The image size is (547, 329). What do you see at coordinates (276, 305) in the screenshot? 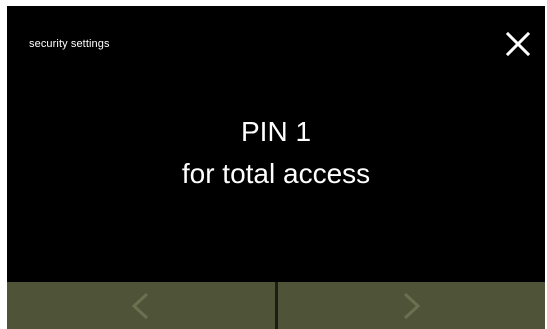
I see `navigation-bar` at bounding box center [276, 305].